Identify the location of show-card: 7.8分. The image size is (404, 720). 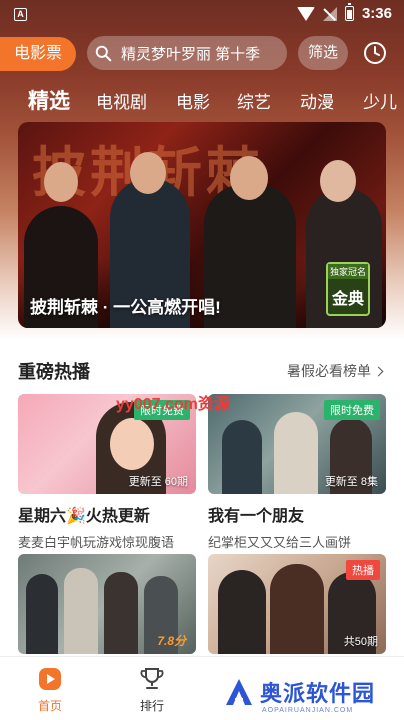
(107, 604).